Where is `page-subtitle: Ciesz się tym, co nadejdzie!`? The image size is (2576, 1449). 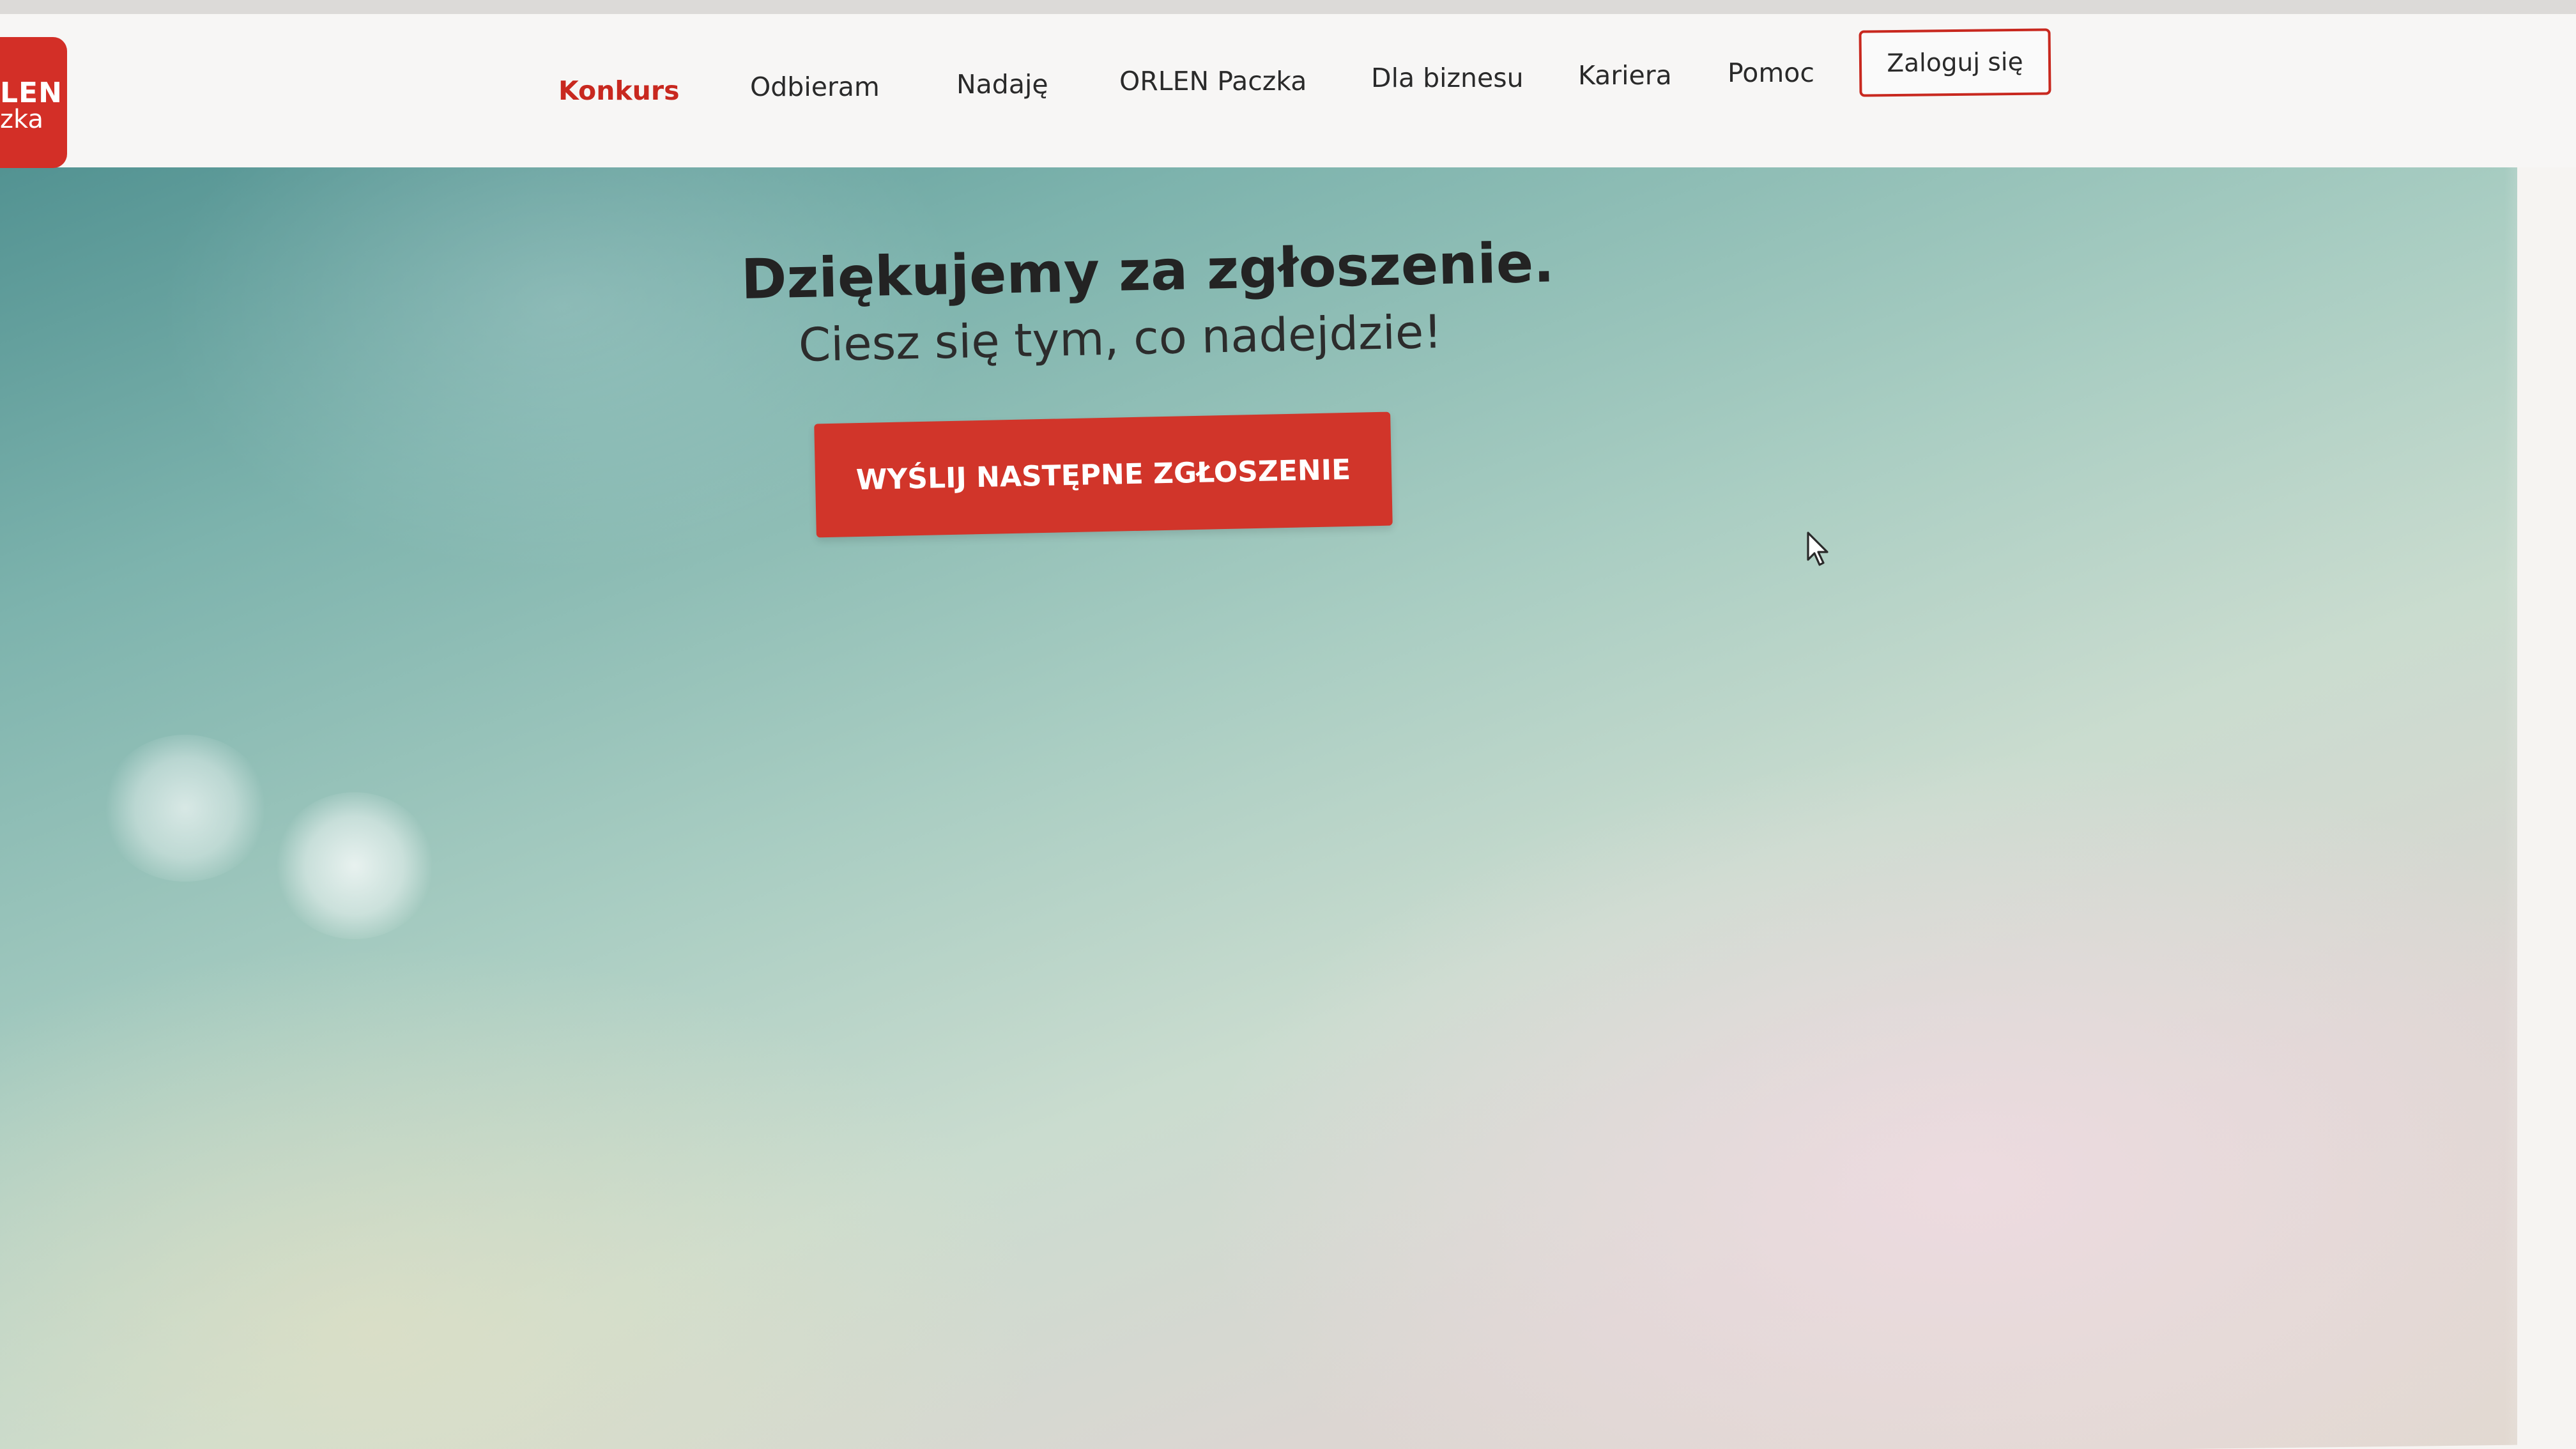
page-subtitle: Ciesz się tym, co nadejdzie! is located at coordinates (1120, 338).